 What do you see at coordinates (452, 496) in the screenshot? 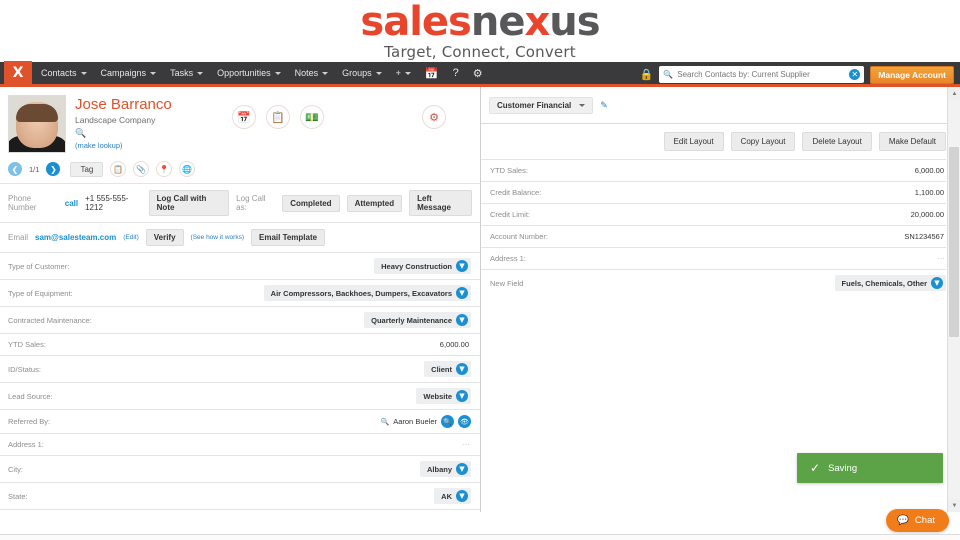
I see `field-dropdown: AK ▼` at bounding box center [452, 496].